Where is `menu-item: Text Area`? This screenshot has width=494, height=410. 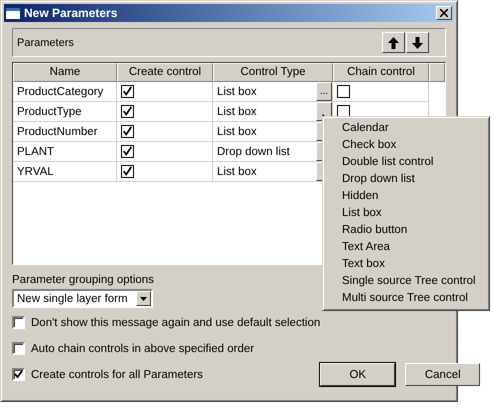 menu-item: Text Area is located at coordinates (406, 247).